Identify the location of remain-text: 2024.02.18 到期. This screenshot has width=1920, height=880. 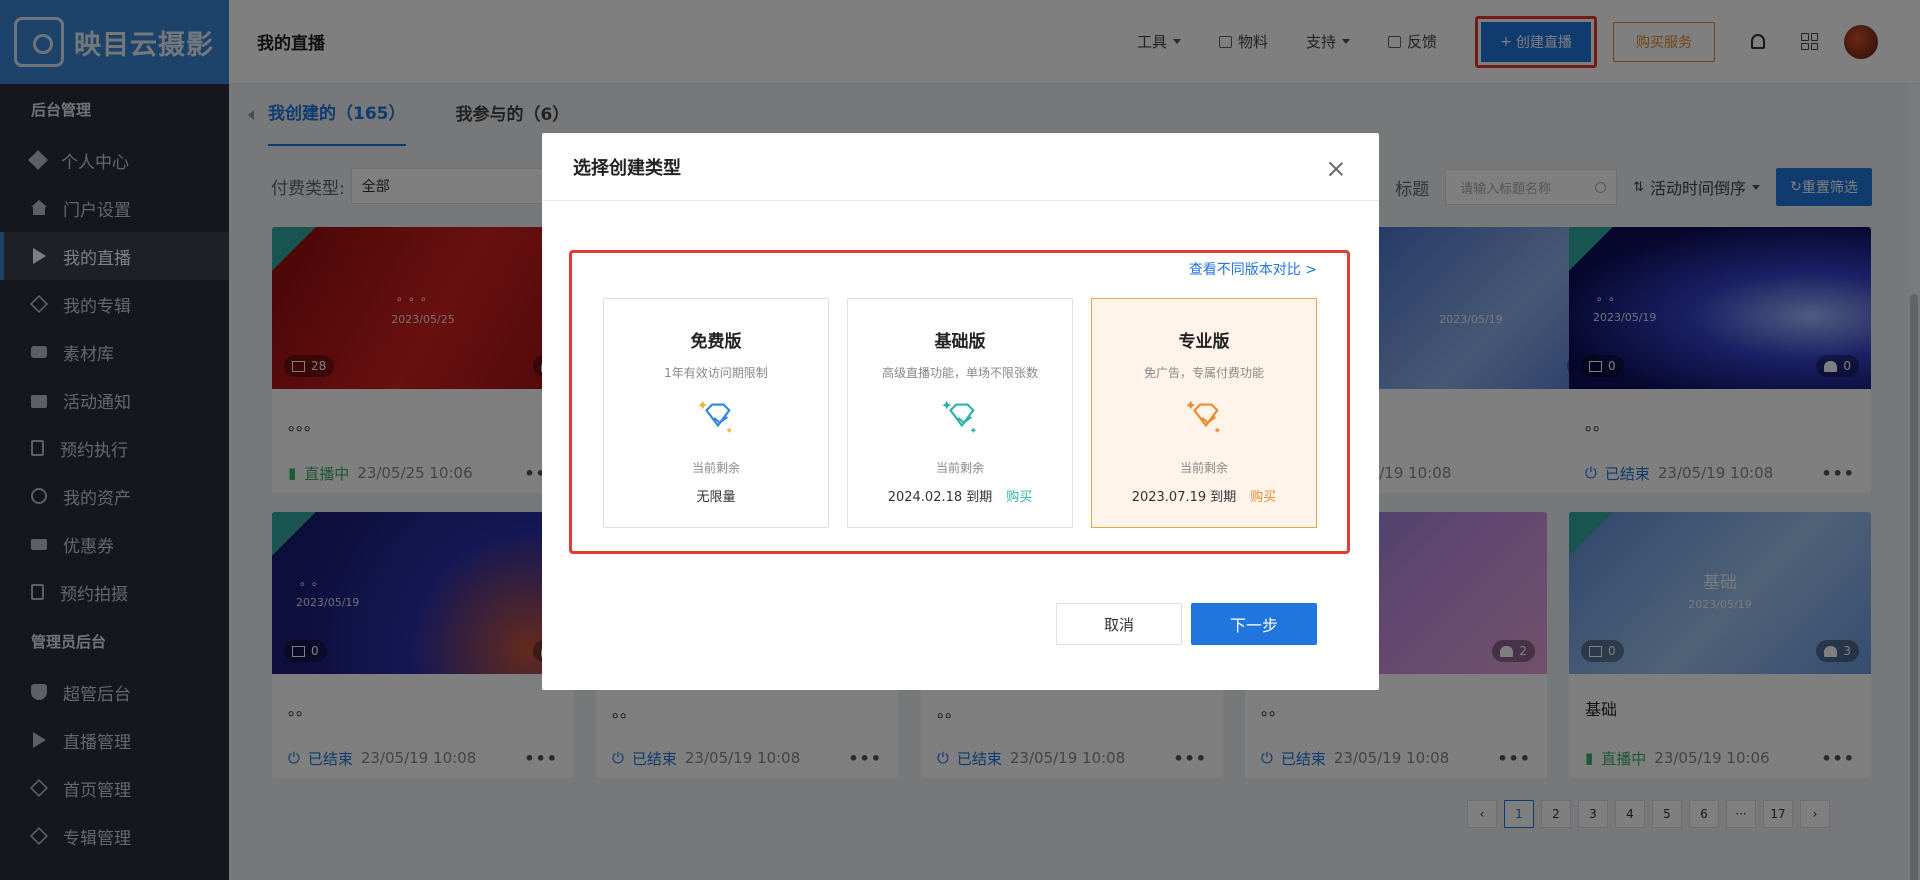
(940, 497).